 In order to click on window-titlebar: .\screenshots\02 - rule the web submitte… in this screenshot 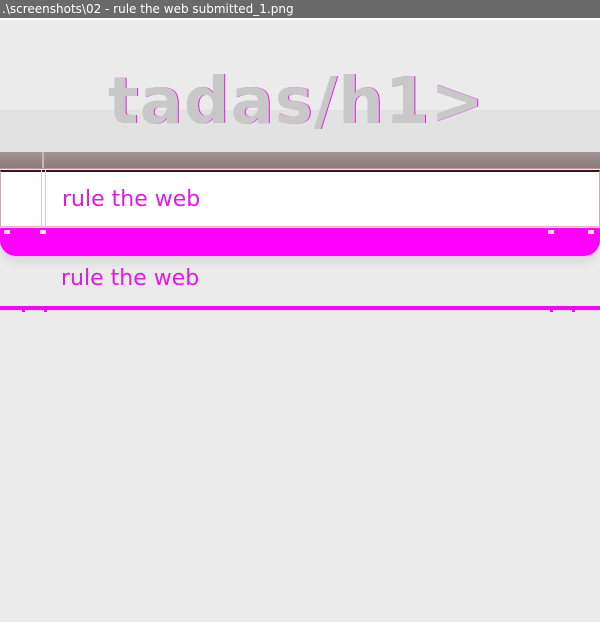, I will do `click(300, 9)`.